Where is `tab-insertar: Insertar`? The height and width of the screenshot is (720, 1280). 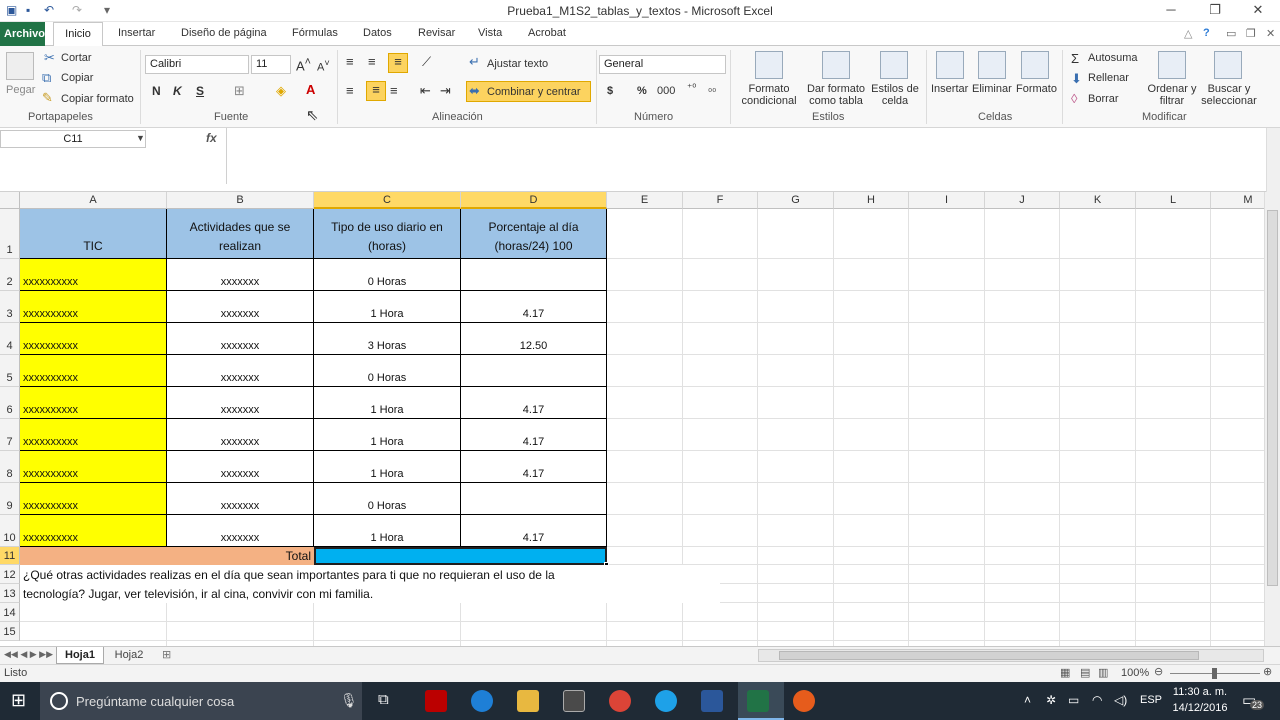 tab-insertar: Insertar is located at coordinates (136, 33).